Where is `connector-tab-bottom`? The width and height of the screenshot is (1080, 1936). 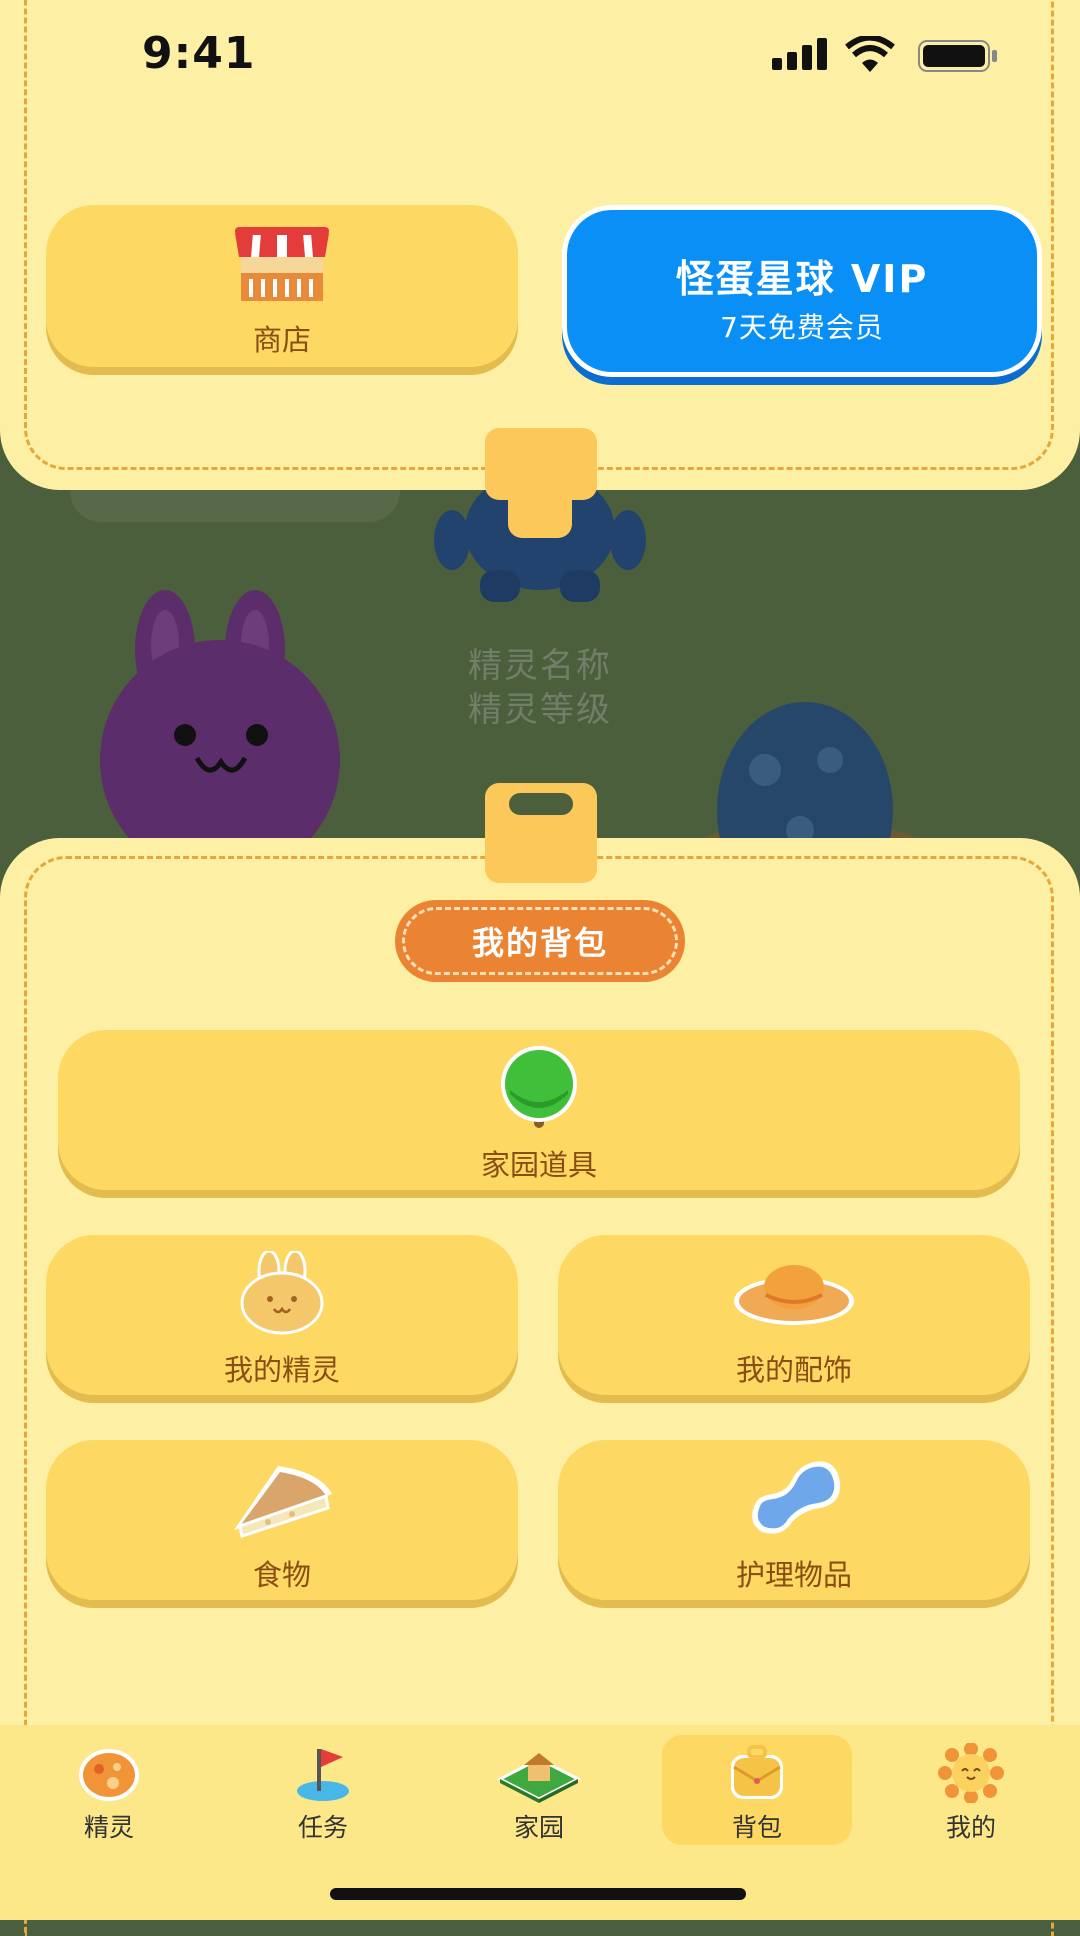 connector-tab-bottom is located at coordinates (541, 833).